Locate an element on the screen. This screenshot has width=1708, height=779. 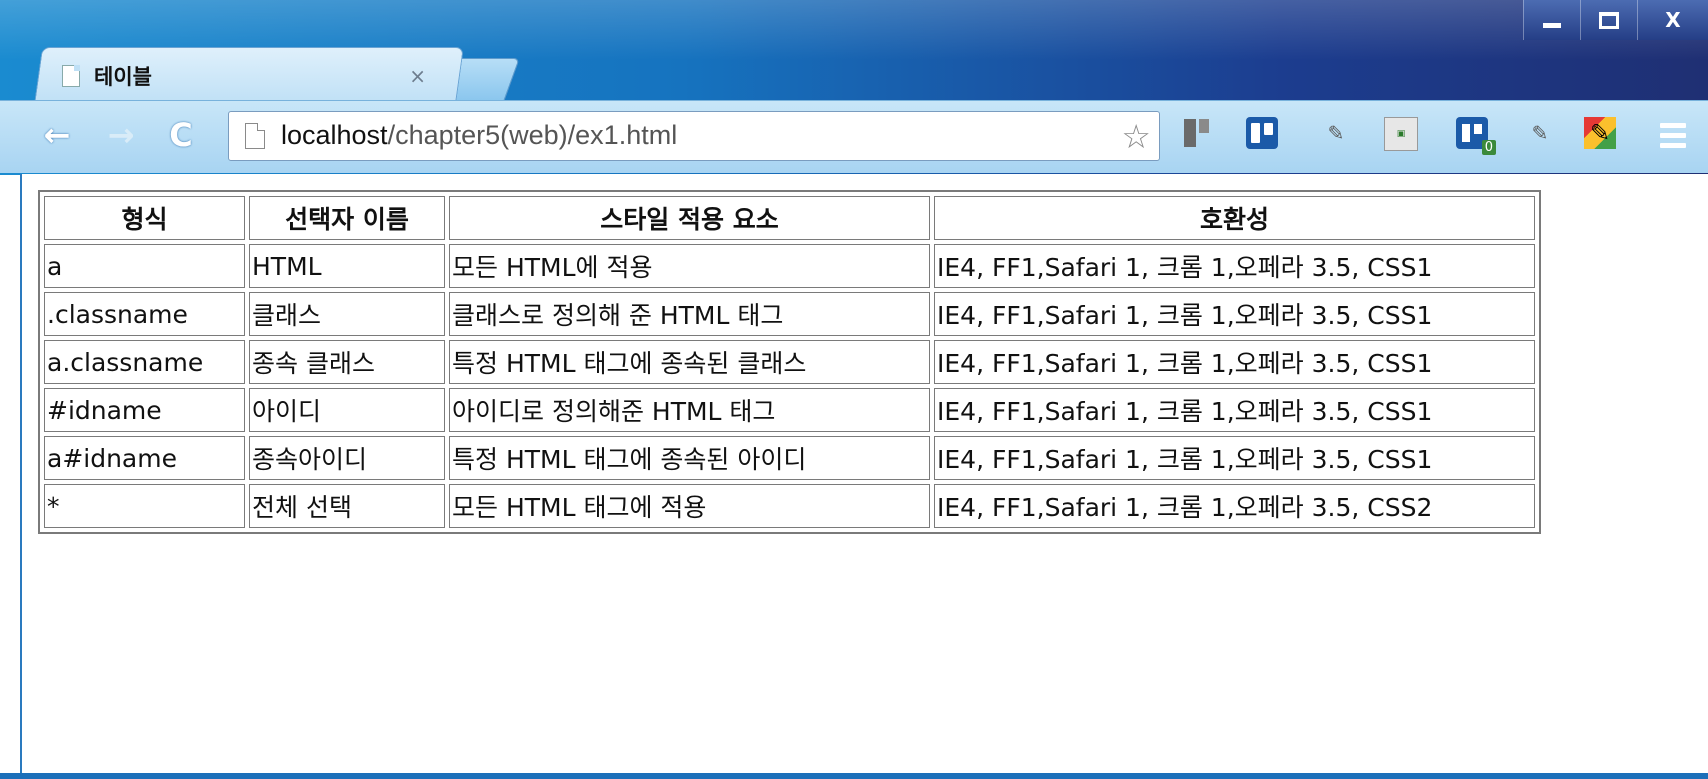
header-style-target: 스타일 적용 요소 is located at coordinates (689, 218).